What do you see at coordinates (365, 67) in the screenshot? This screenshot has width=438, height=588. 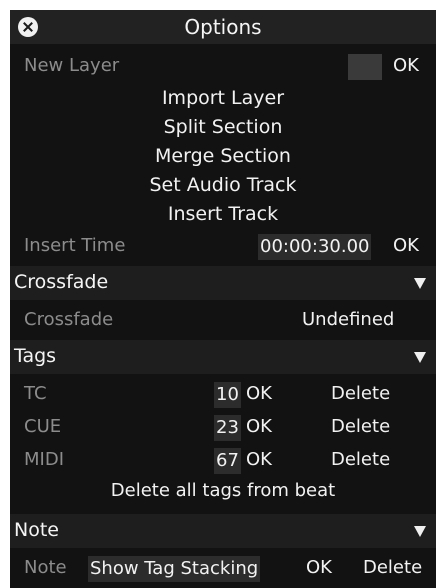 I see `new-layer-input` at bounding box center [365, 67].